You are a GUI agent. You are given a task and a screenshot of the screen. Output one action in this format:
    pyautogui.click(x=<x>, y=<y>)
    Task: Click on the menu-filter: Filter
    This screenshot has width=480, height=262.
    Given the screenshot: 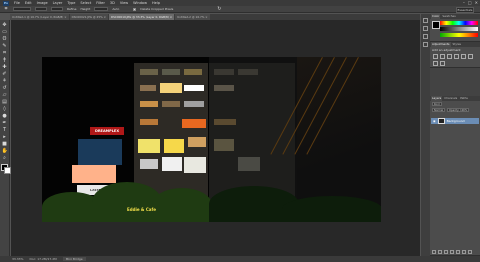 What is the action you would take?
    pyautogui.click(x=100, y=3)
    